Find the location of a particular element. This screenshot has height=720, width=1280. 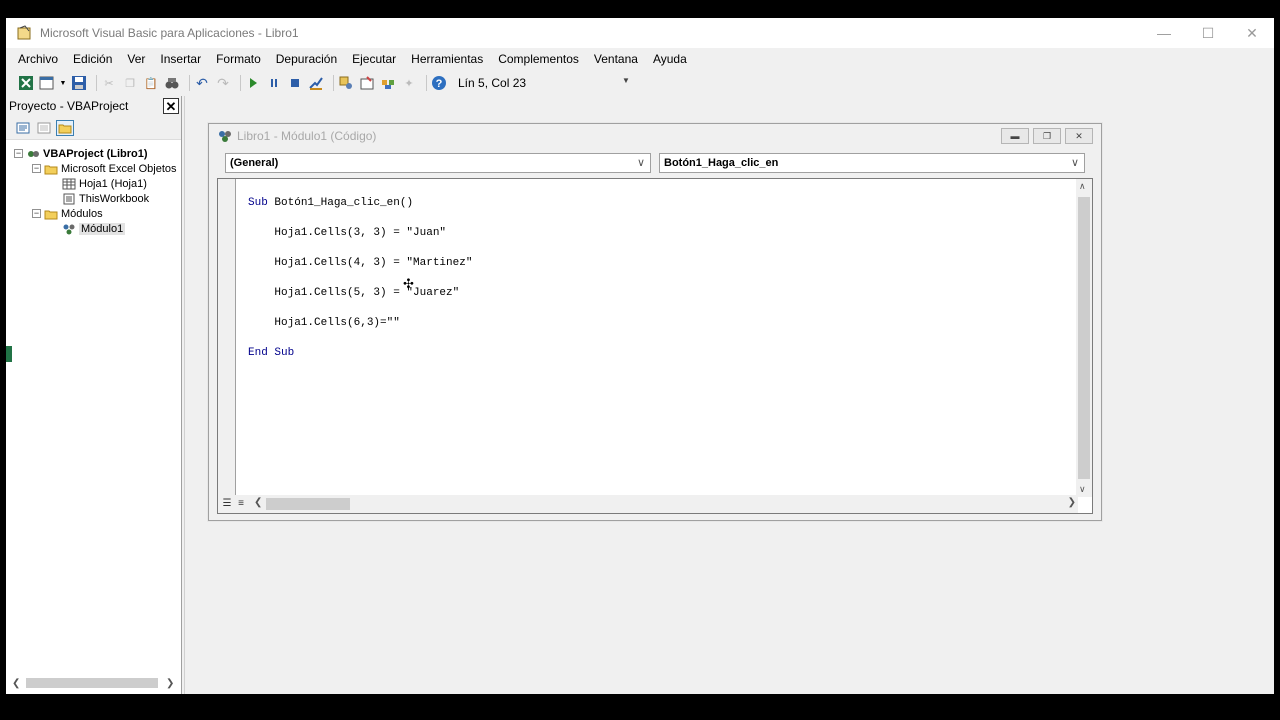

module-icon is located at coordinates (69, 229).